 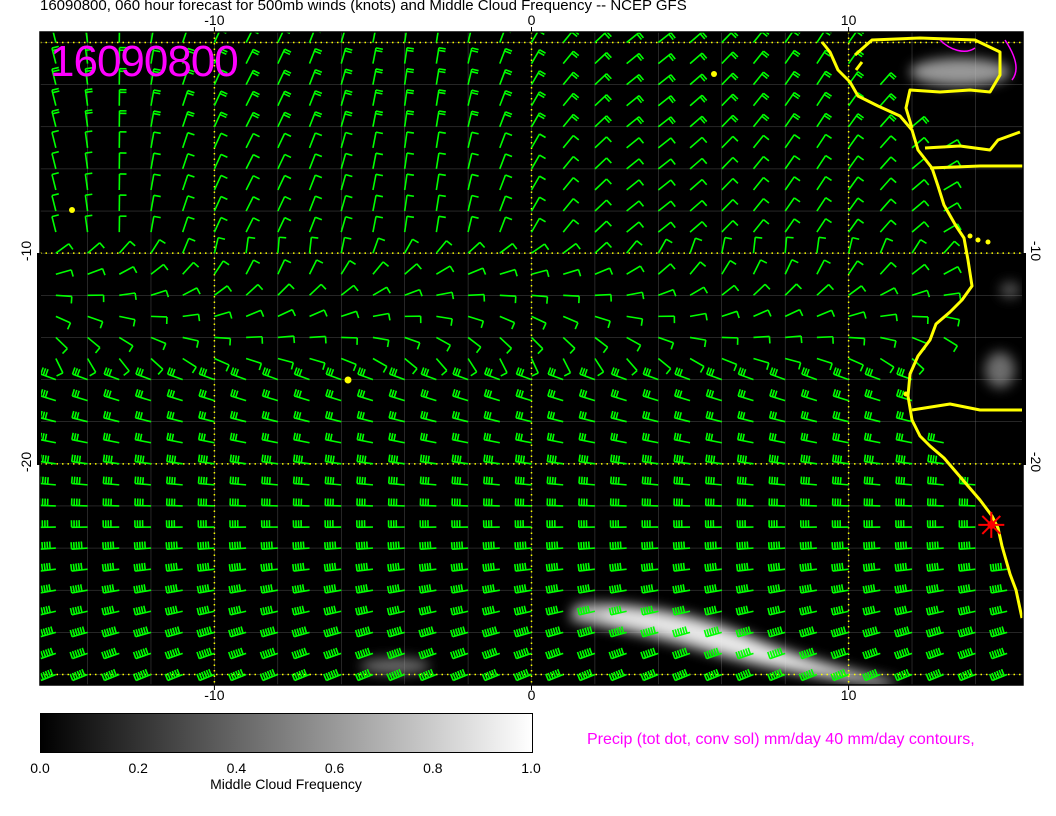 I want to click on top-tick-label: 0, so click(x=531, y=20).